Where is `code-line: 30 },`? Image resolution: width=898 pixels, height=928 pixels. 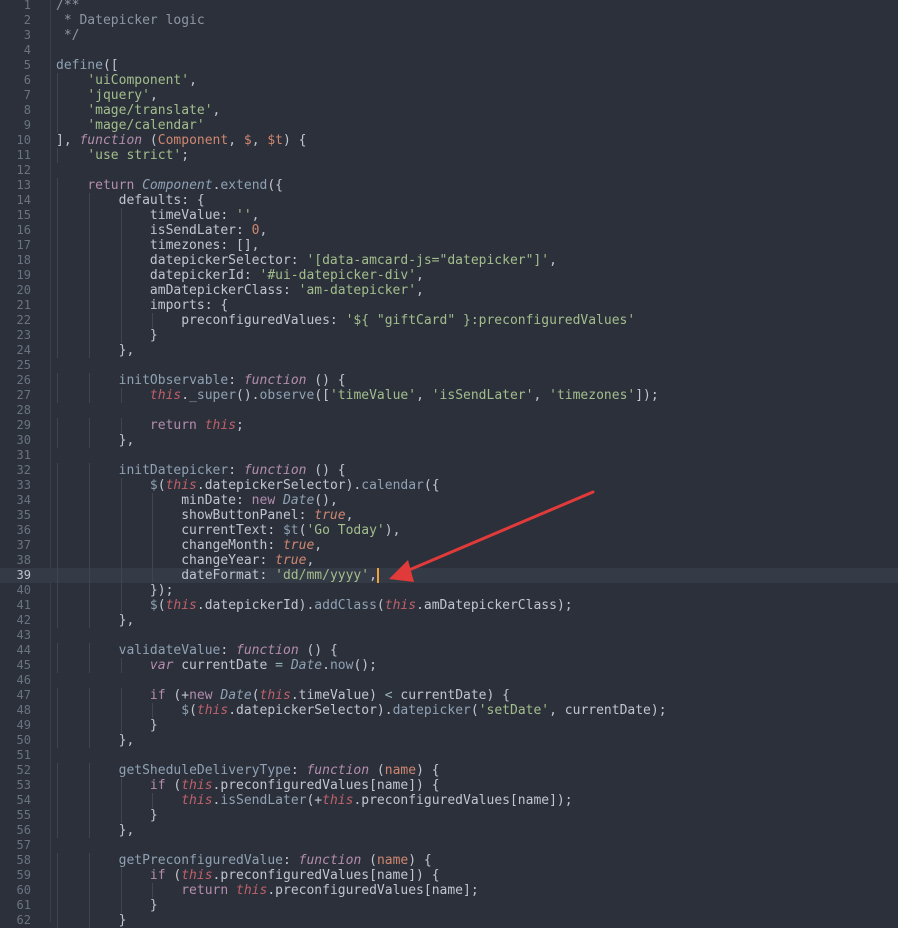 code-line: 30 }, is located at coordinates (449, 440).